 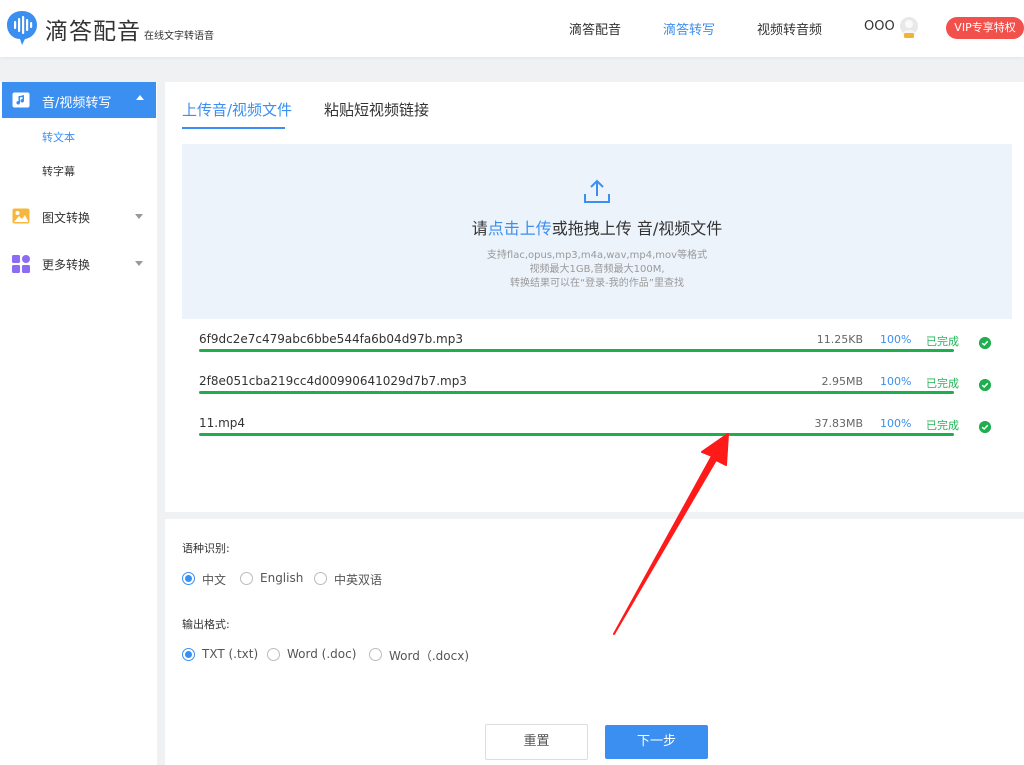 I want to click on brand-tagline: 在线文字转语音, so click(x=179, y=36).